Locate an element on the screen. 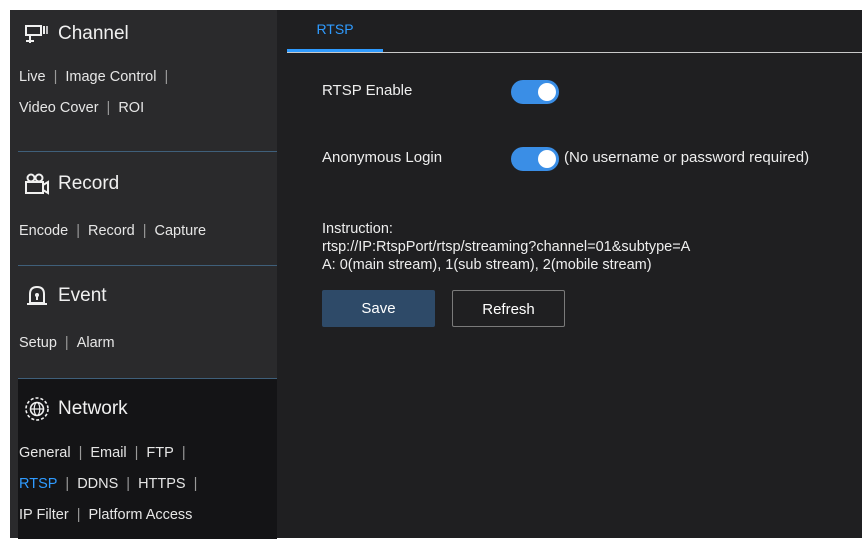 The image size is (862, 539). link-setup: Setup is located at coordinates (38, 343).